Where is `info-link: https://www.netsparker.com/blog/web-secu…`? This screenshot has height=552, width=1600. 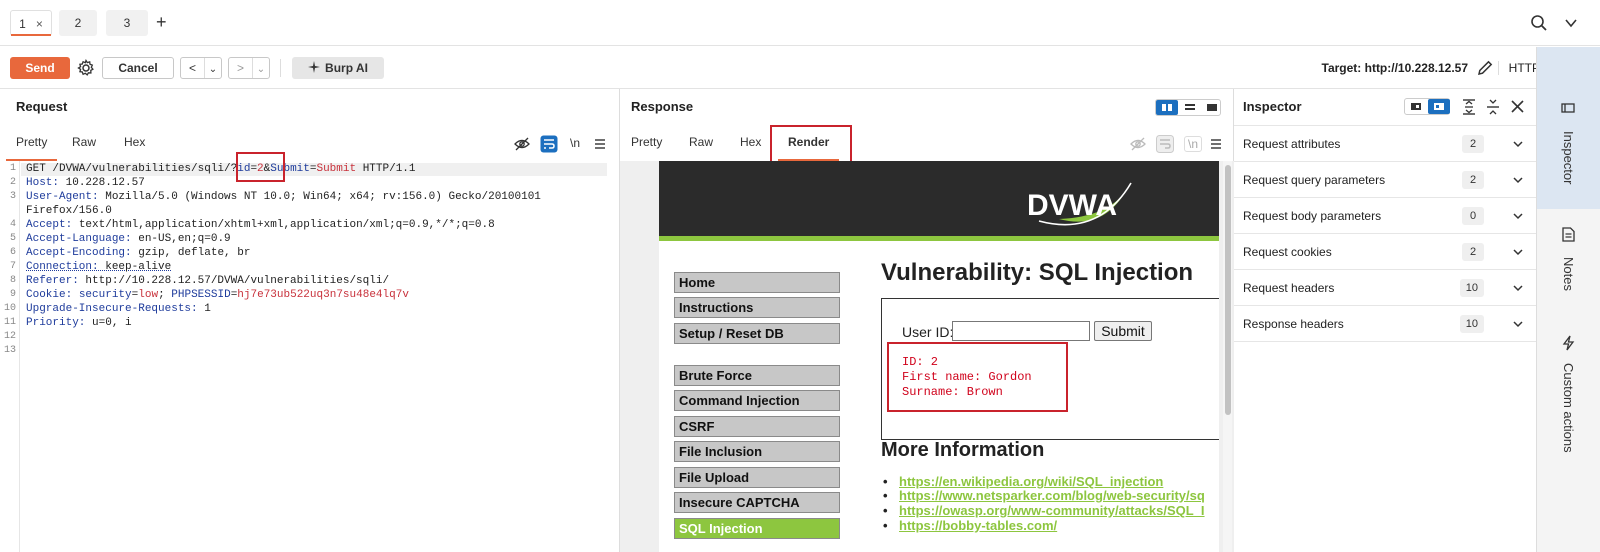 info-link: https://www.netsparker.com/blog/web-secu… is located at coordinates (1052, 495).